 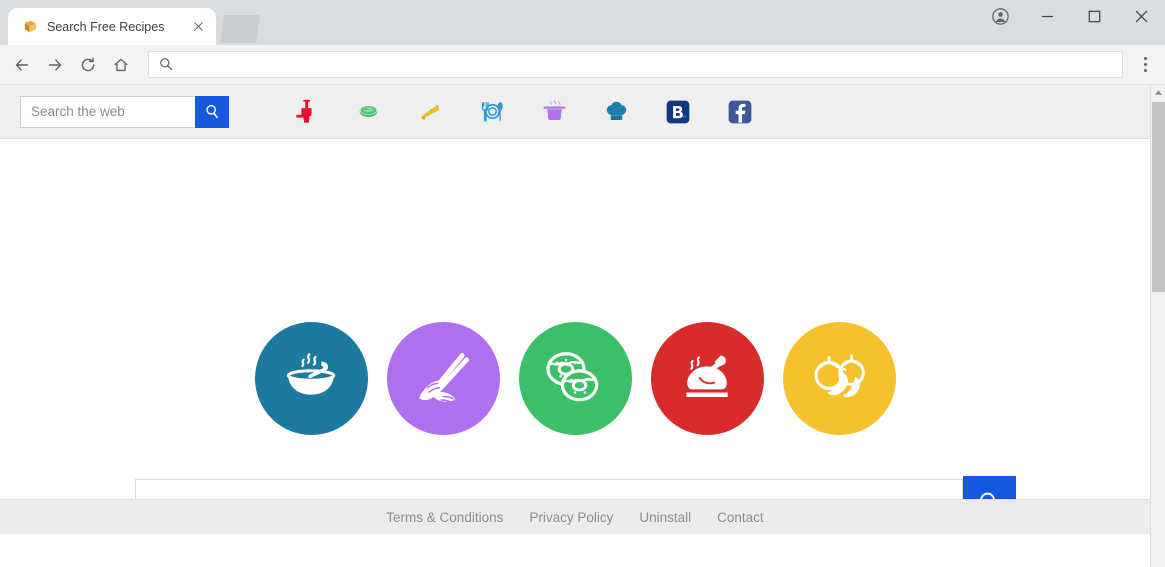 What do you see at coordinates (1141, 16) in the screenshot?
I see `window-close-icon` at bounding box center [1141, 16].